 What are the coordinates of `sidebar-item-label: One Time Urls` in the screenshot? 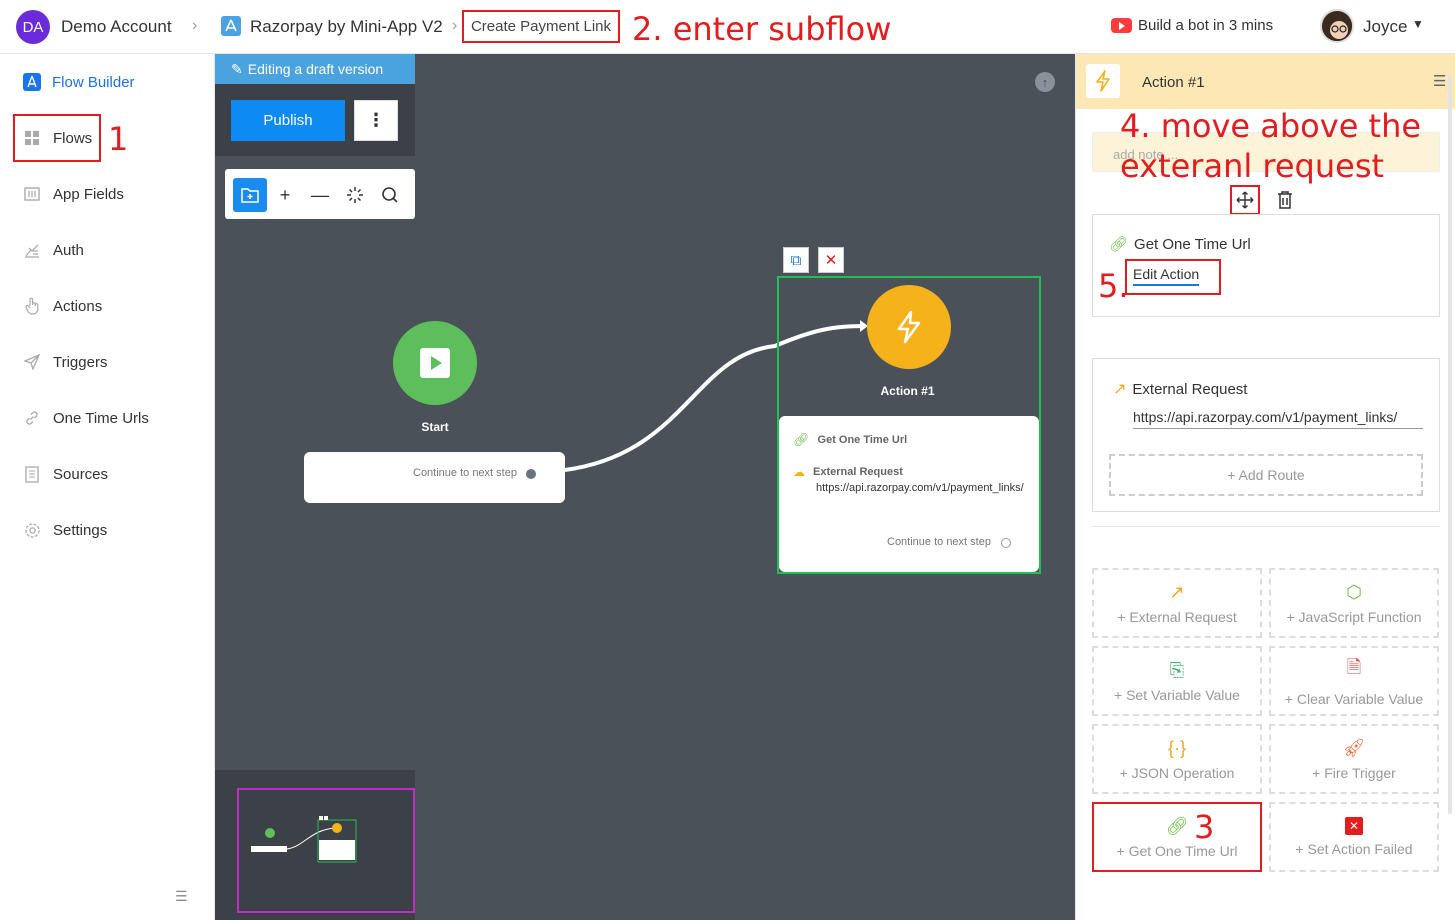 It's located at (101, 418).